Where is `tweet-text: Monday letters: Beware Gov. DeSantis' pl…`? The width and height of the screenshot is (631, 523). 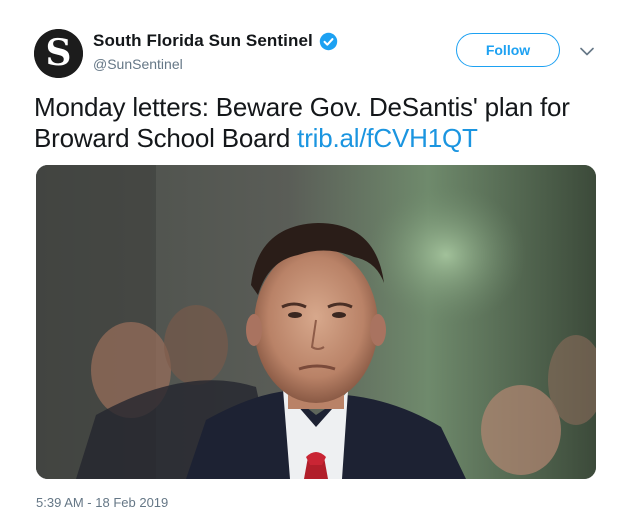 tweet-text: Monday letters: Beware Gov. DeSantis' pl… is located at coordinates (319, 123).